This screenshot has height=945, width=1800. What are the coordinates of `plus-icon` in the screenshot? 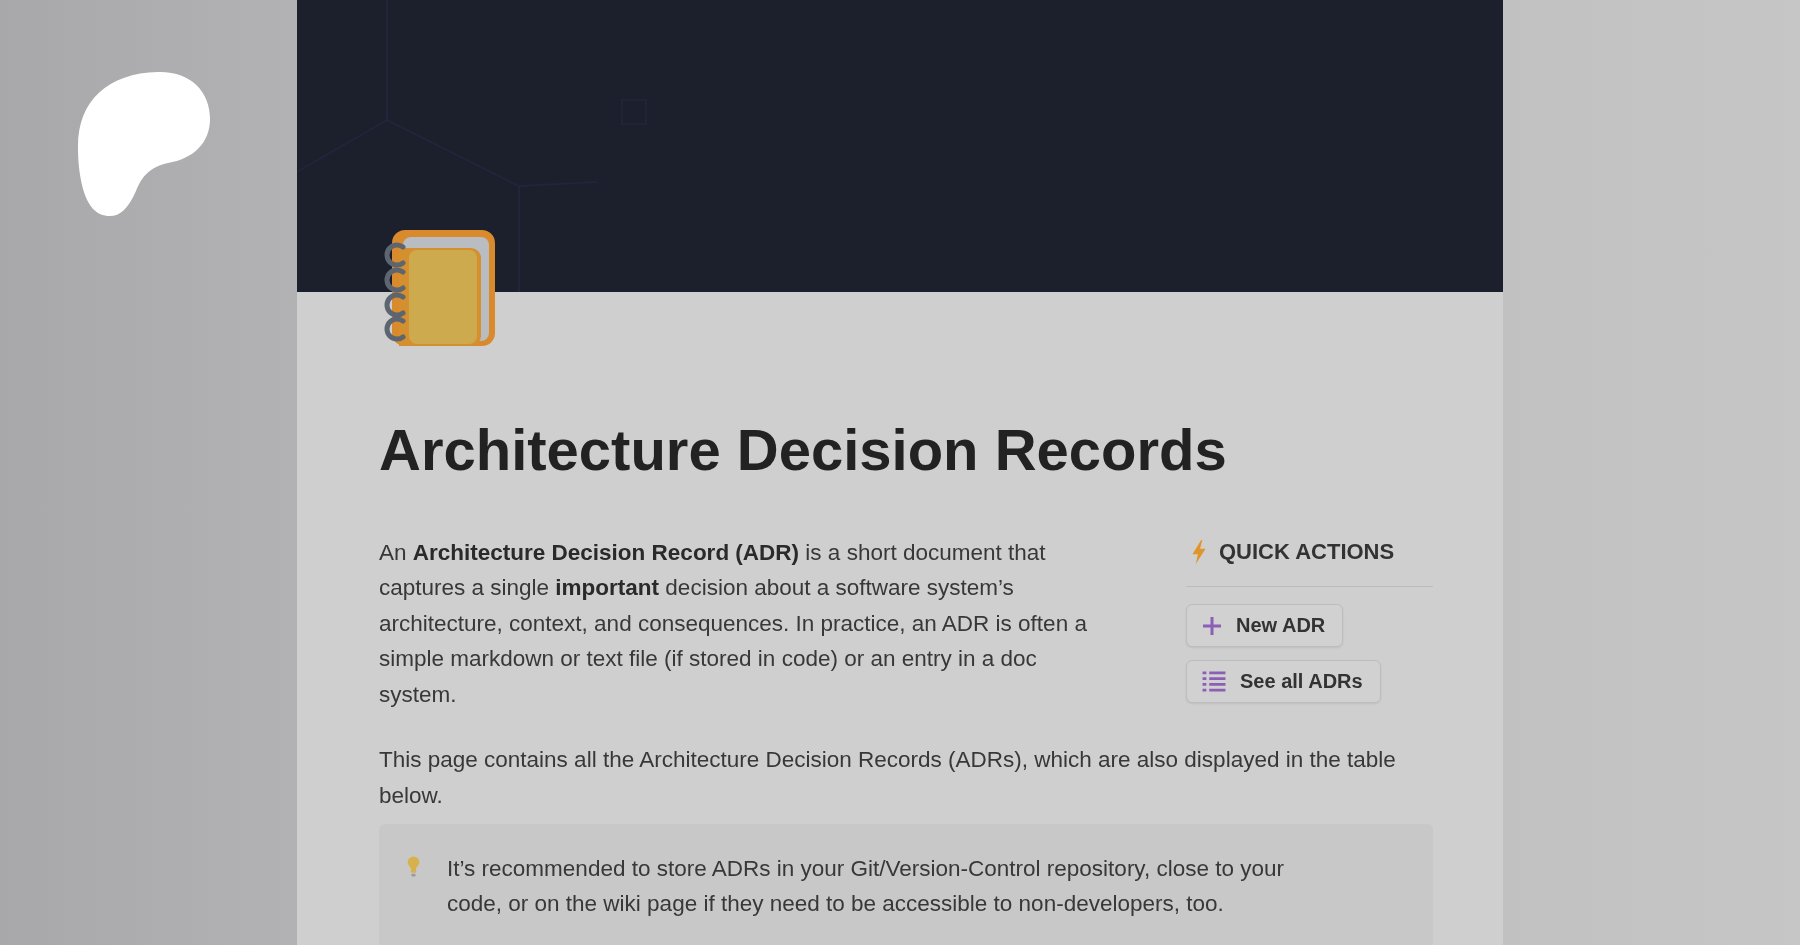 It's located at (1212, 625).